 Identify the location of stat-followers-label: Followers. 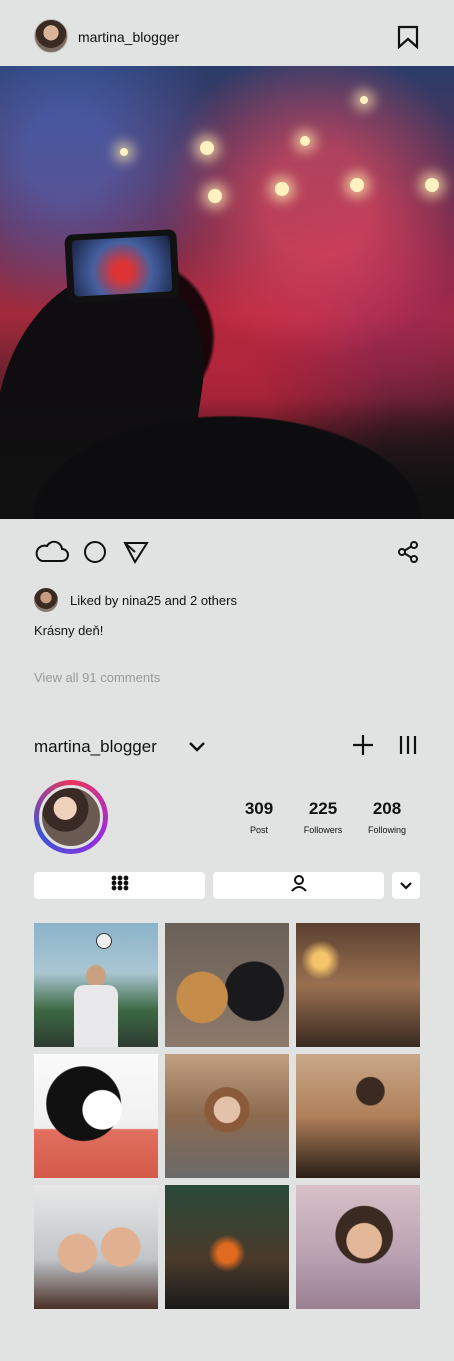
(323, 830).